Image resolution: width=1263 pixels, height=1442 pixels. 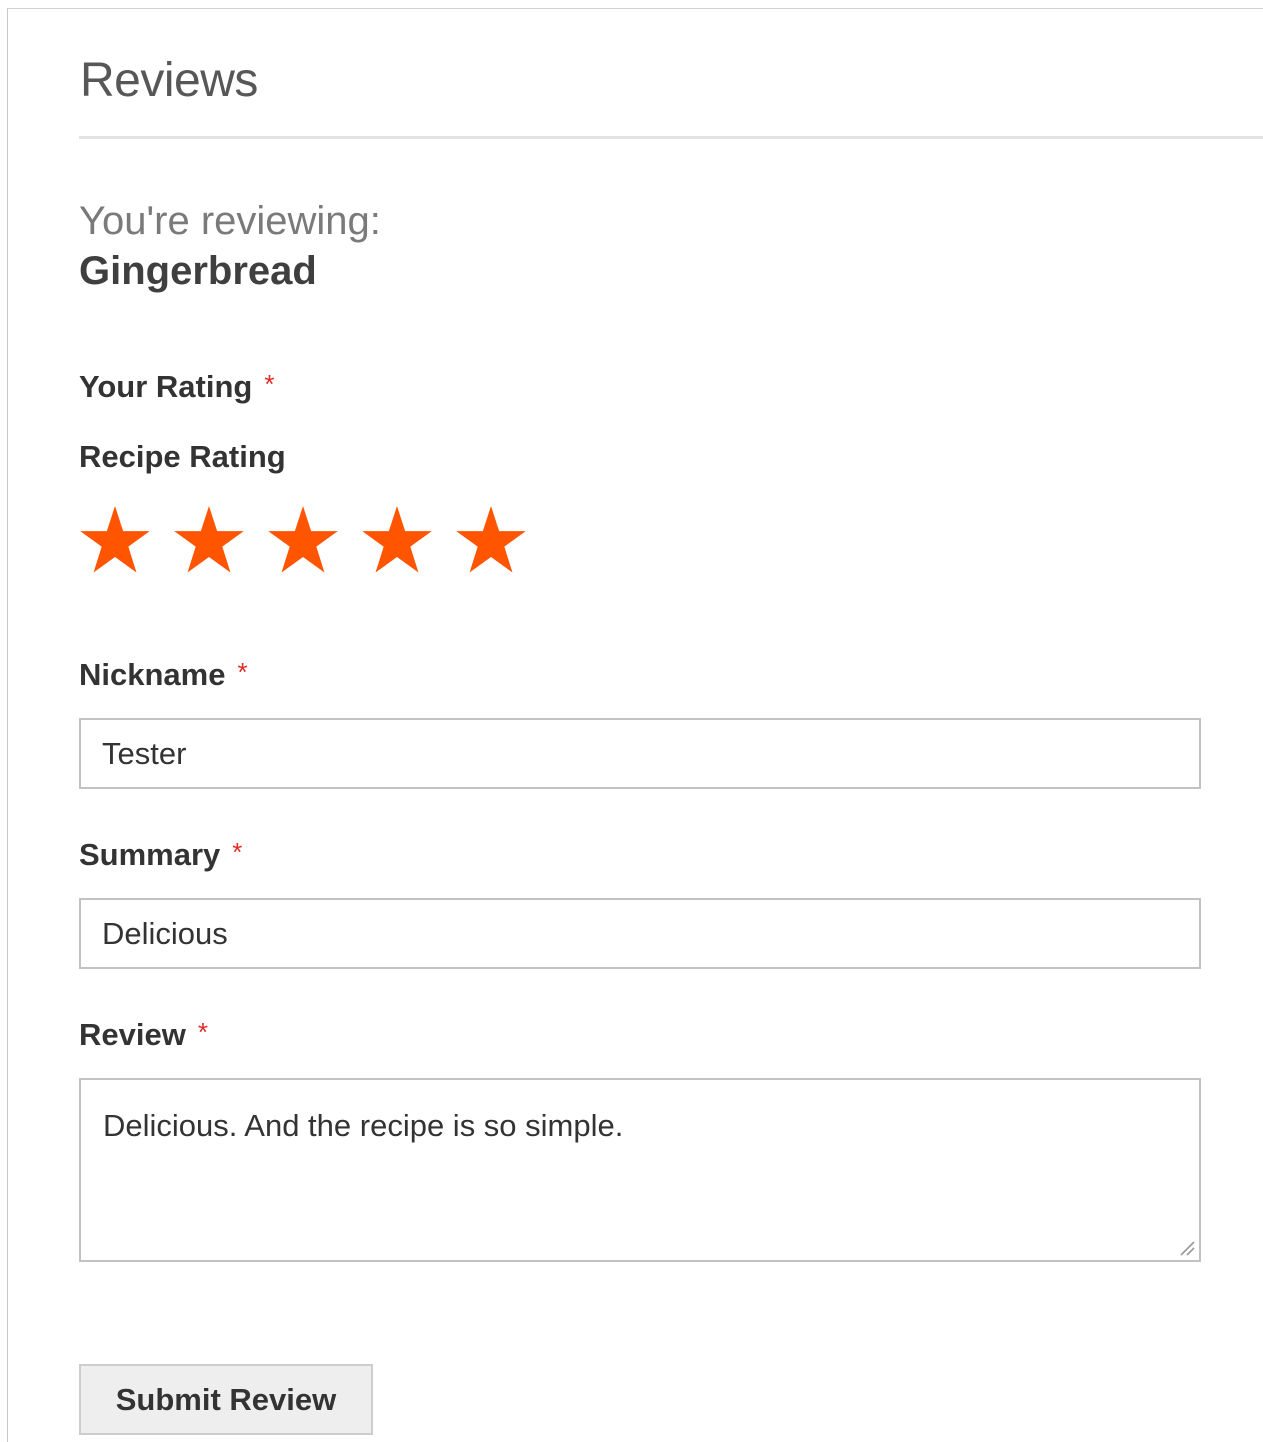 I want to click on summary-label-text: Summary, so click(x=150, y=854).